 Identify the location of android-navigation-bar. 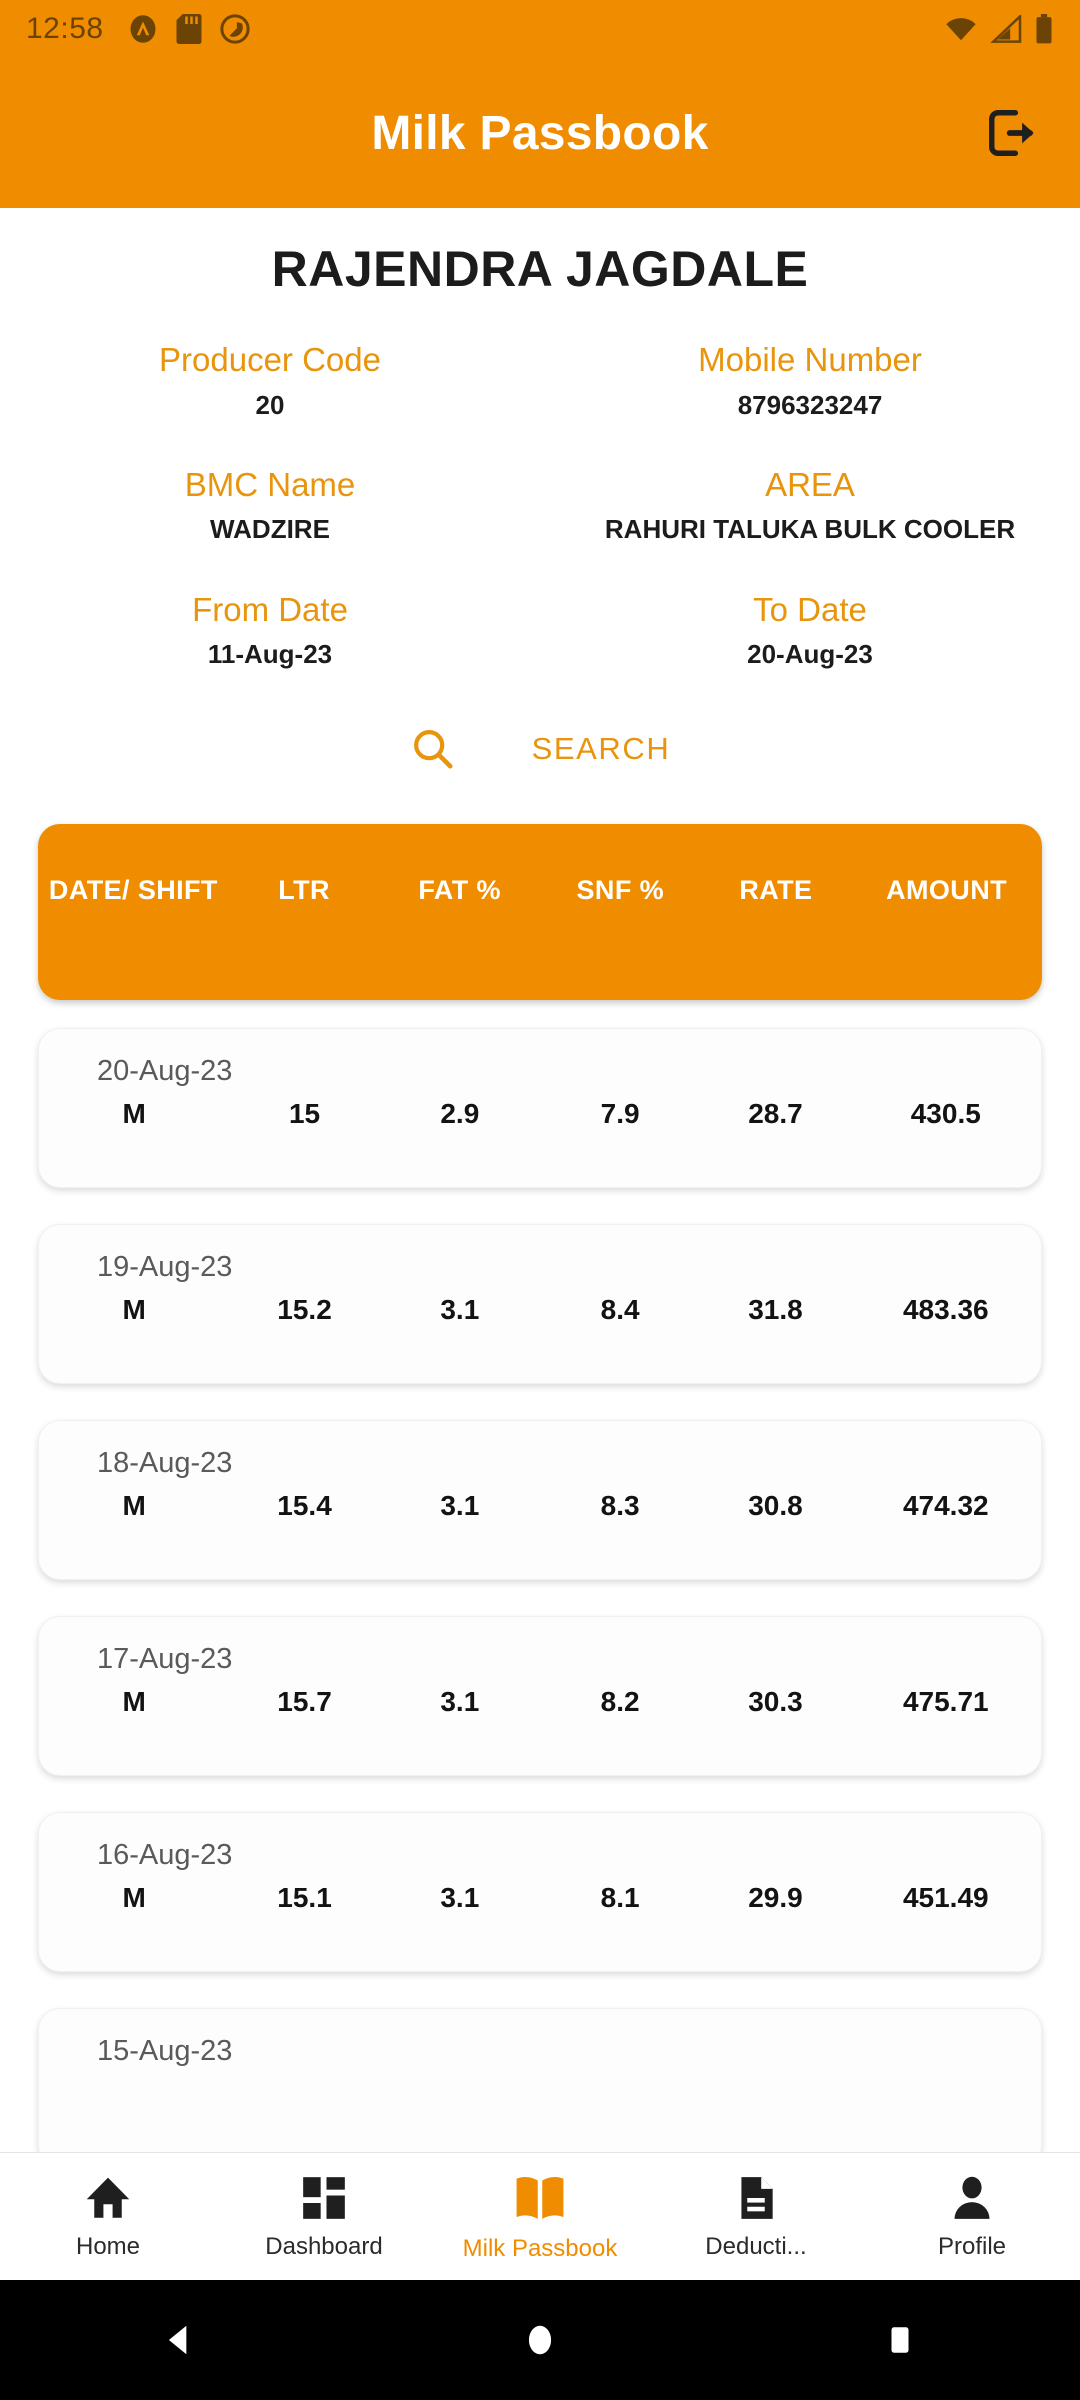
(540, 2340).